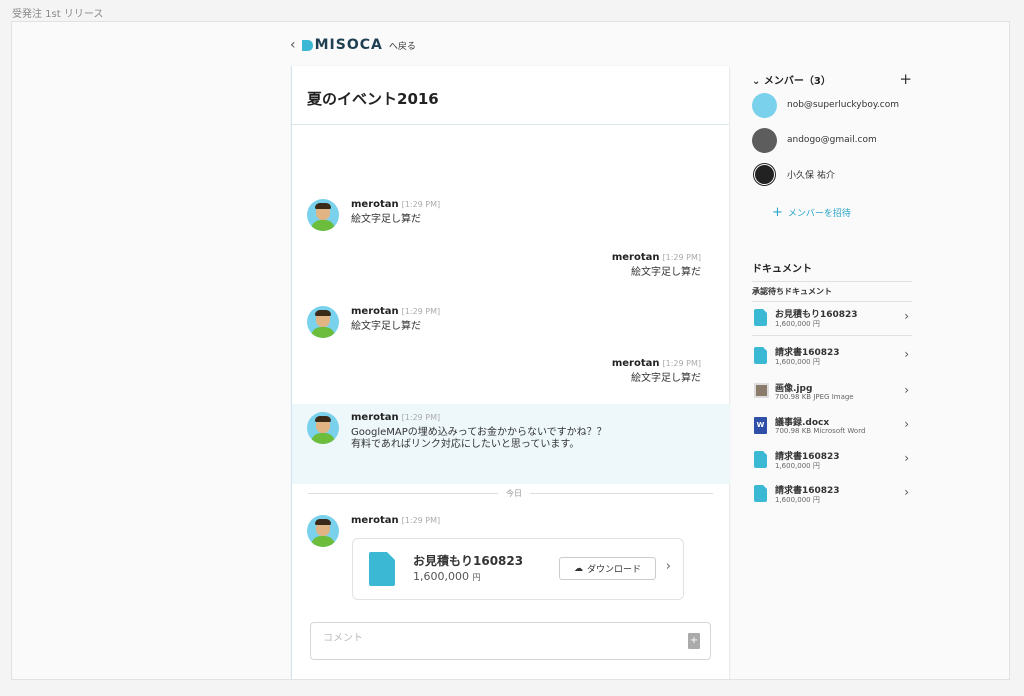  I want to click on file-price: 1,600,000 円, so click(447, 576).